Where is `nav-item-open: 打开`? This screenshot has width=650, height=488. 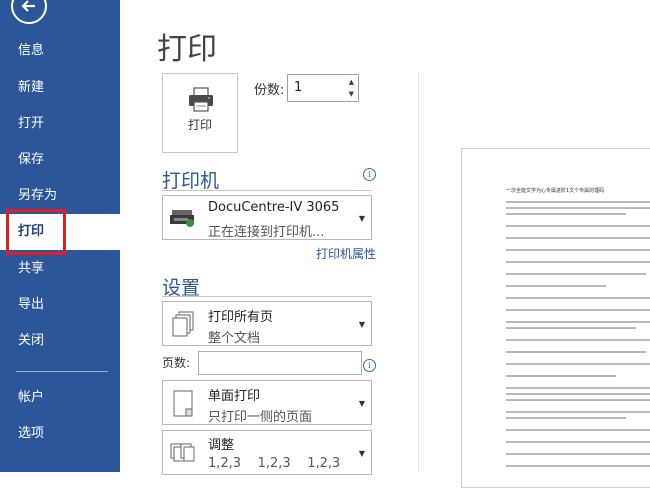 nav-item-open: 打开 is located at coordinates (60, 124).